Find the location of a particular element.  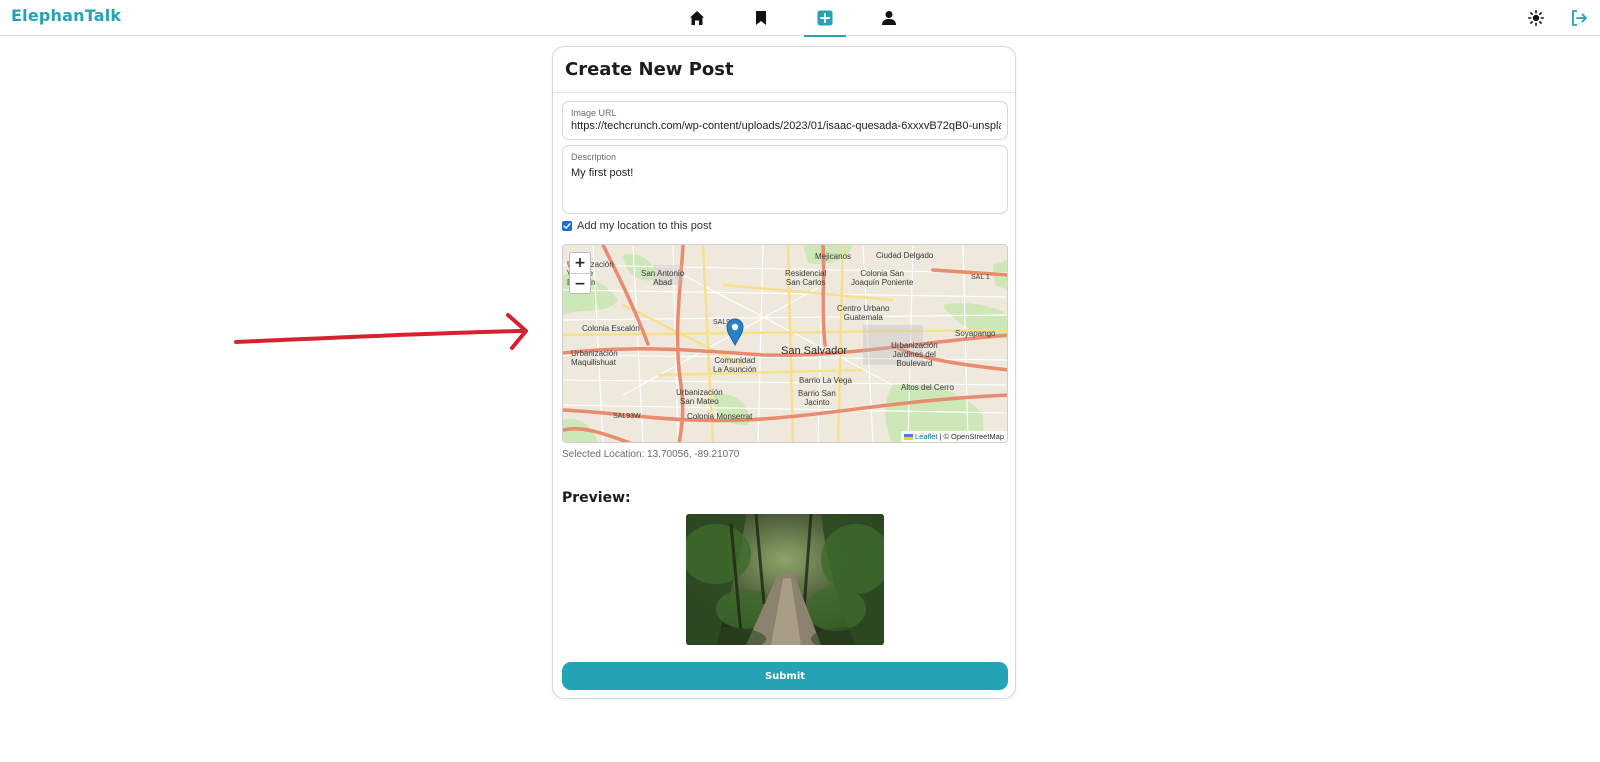

image-url-label: Image URL is located at coordinates (594, 113).